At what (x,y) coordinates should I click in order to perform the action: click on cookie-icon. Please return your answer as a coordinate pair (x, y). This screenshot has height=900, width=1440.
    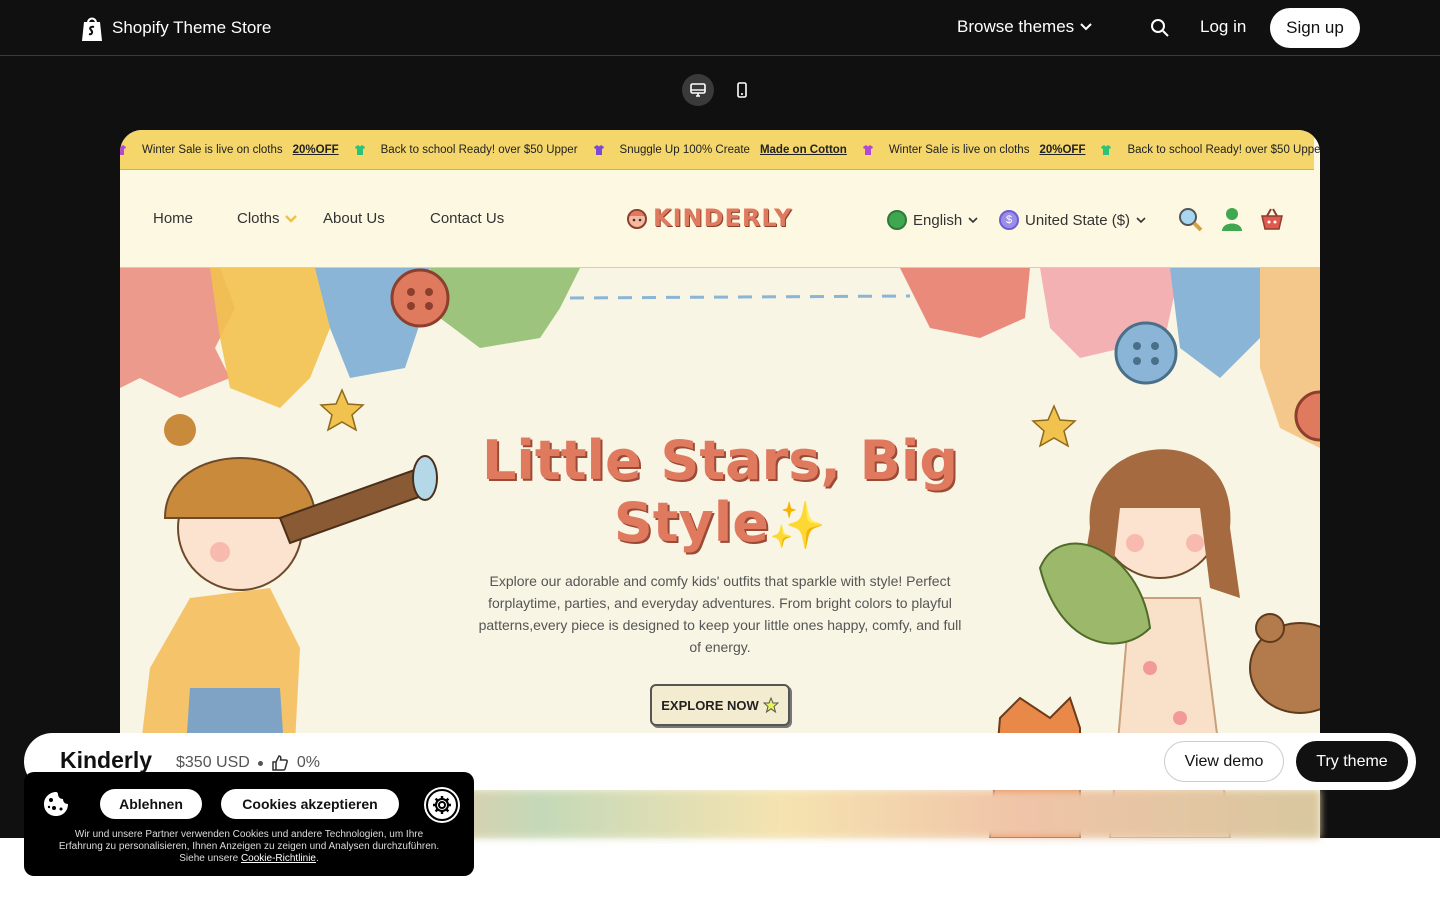
    Looking at the image, I should click on (56, 804).